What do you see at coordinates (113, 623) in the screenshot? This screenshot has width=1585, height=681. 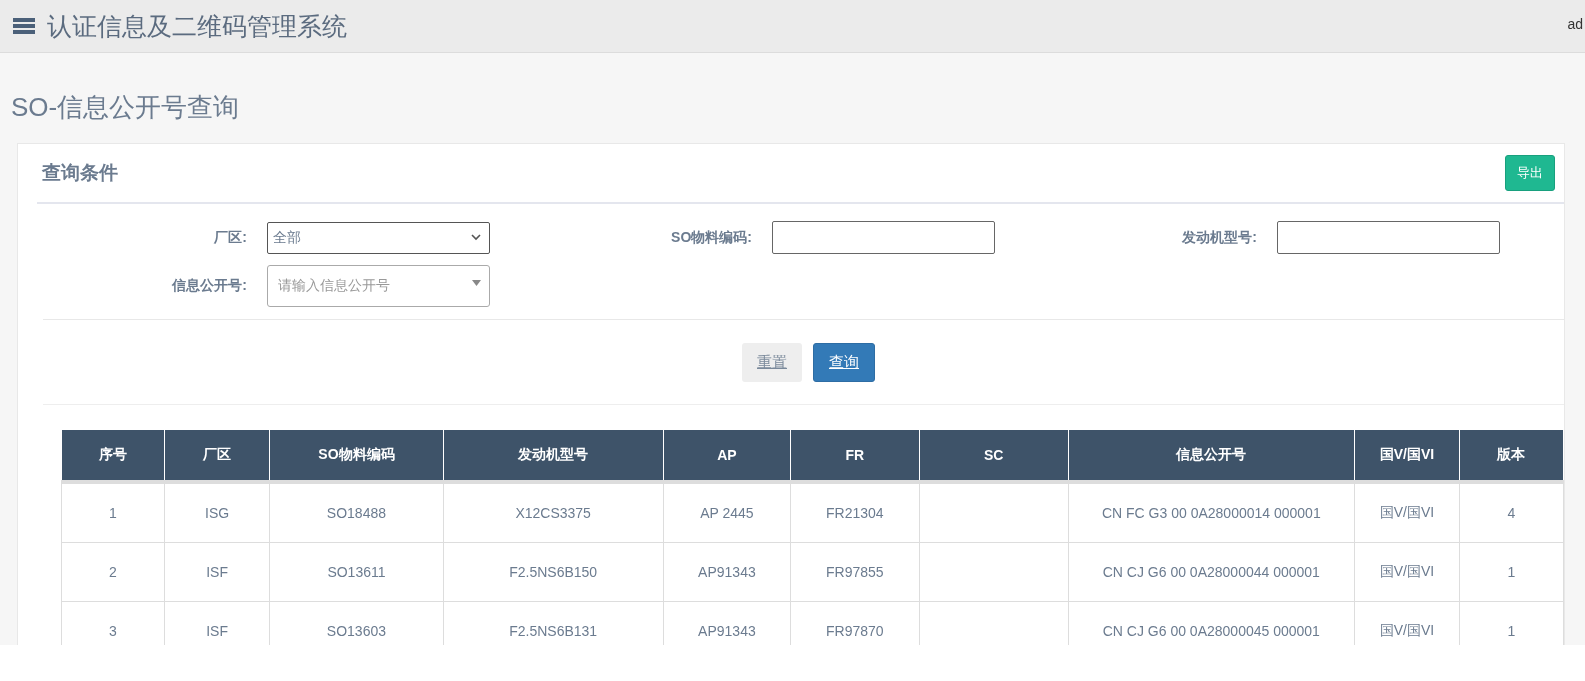 I see `table-cell: 3` at bounding box center [113, 623].